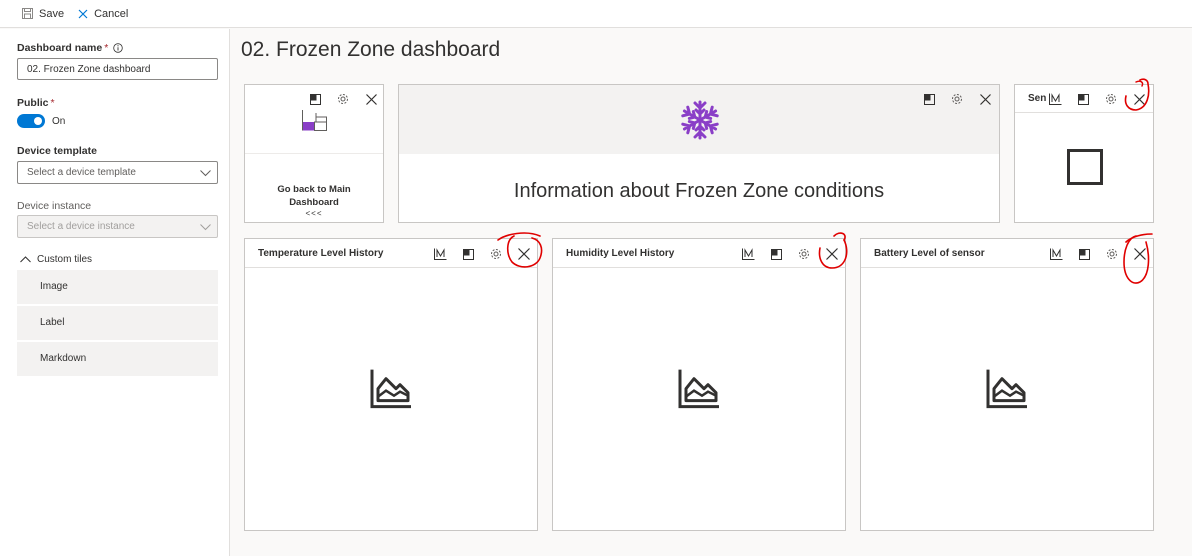  I want to click on public-toggle-state: On, so click(59, 121).